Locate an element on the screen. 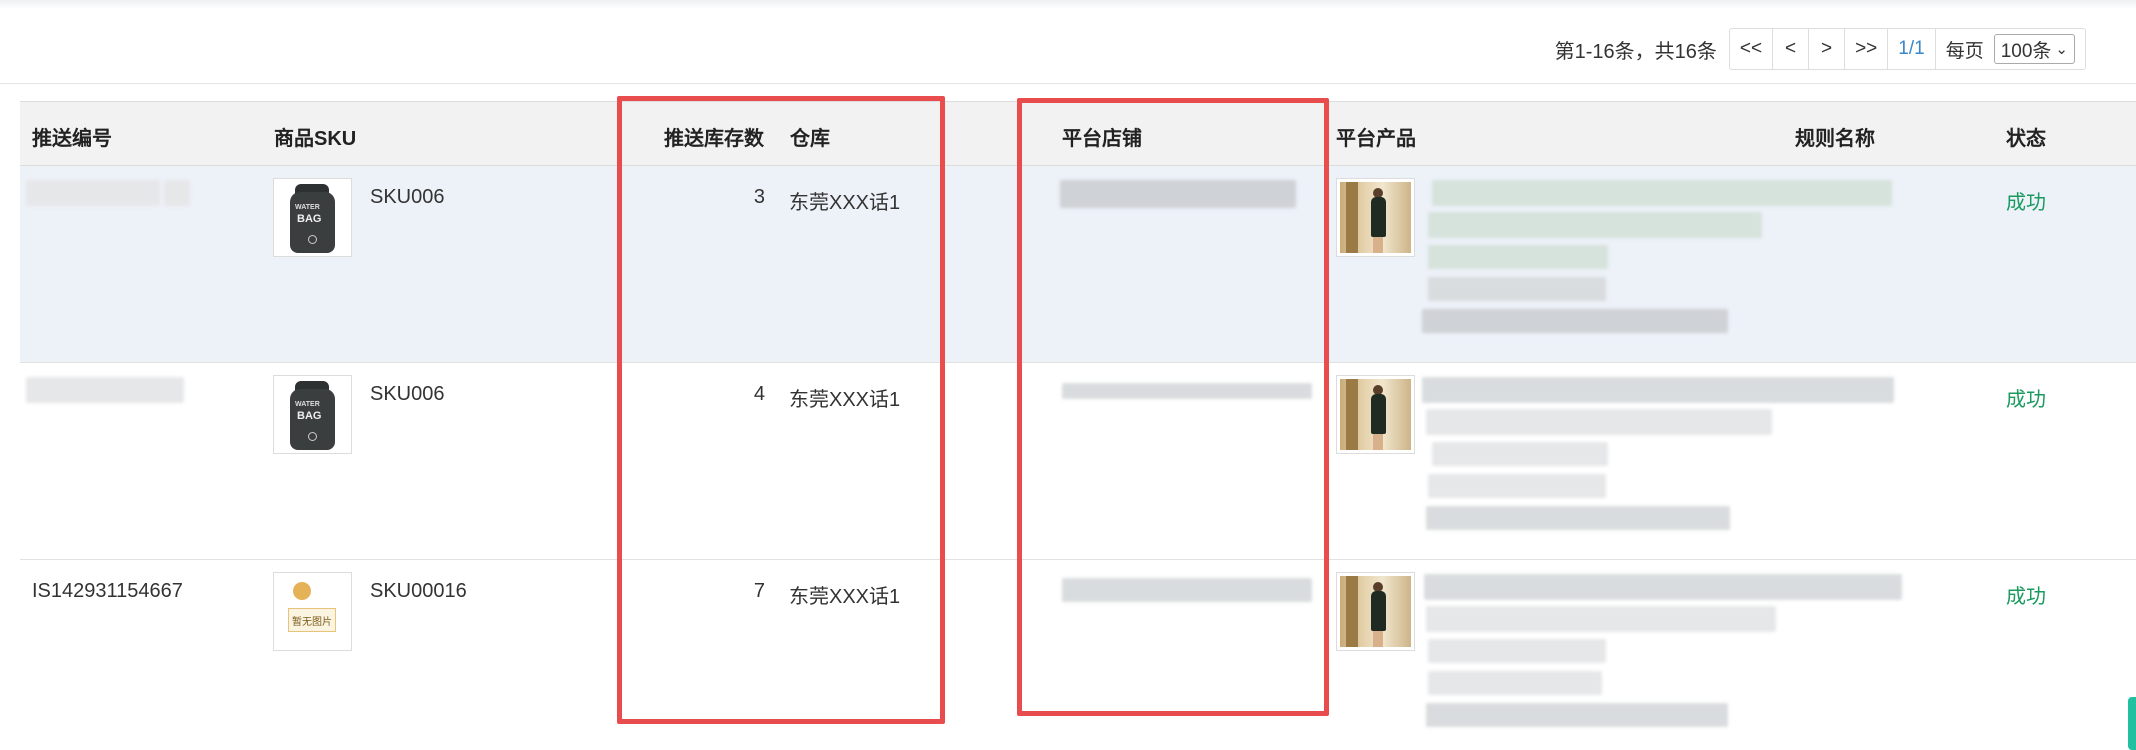 This screenshot has width=2136, height=750. first-page-button: << is located at coordinates (1751, 49).